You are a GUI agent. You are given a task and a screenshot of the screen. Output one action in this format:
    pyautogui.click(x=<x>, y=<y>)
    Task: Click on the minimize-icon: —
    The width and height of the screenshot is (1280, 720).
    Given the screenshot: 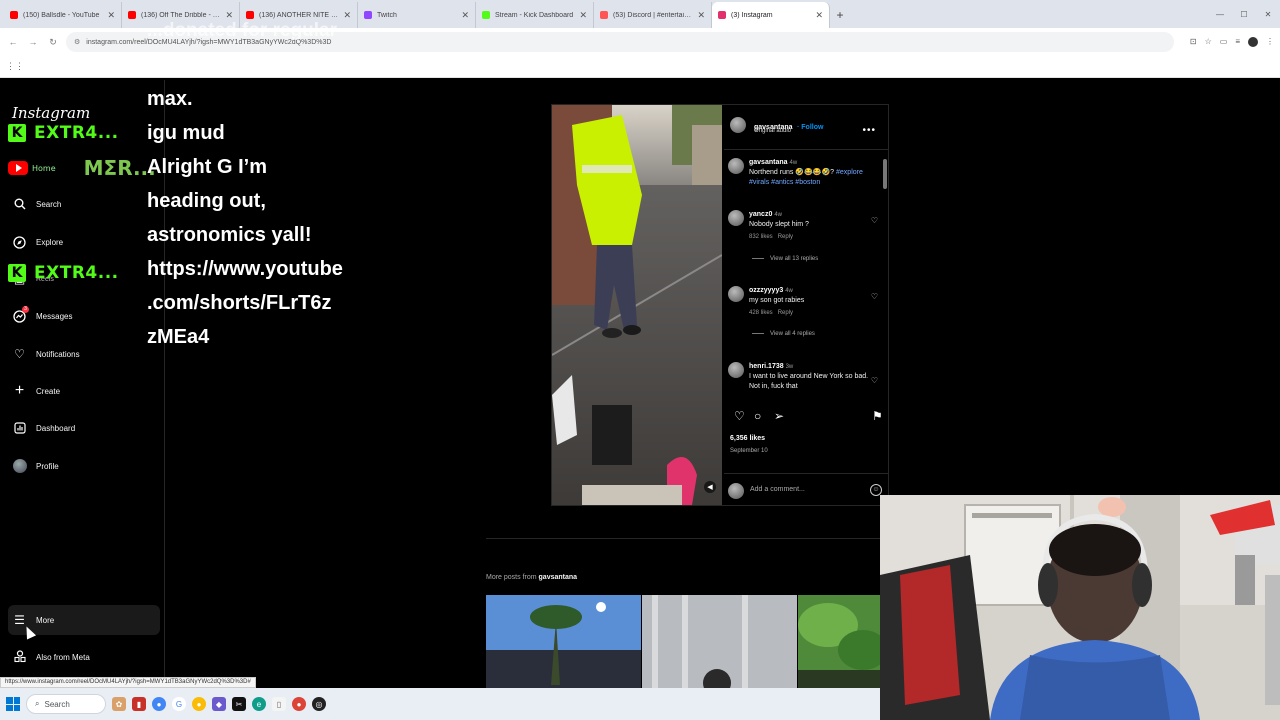 What is the action you would take?
    pyautogui.click(x=1220, y=14)
    